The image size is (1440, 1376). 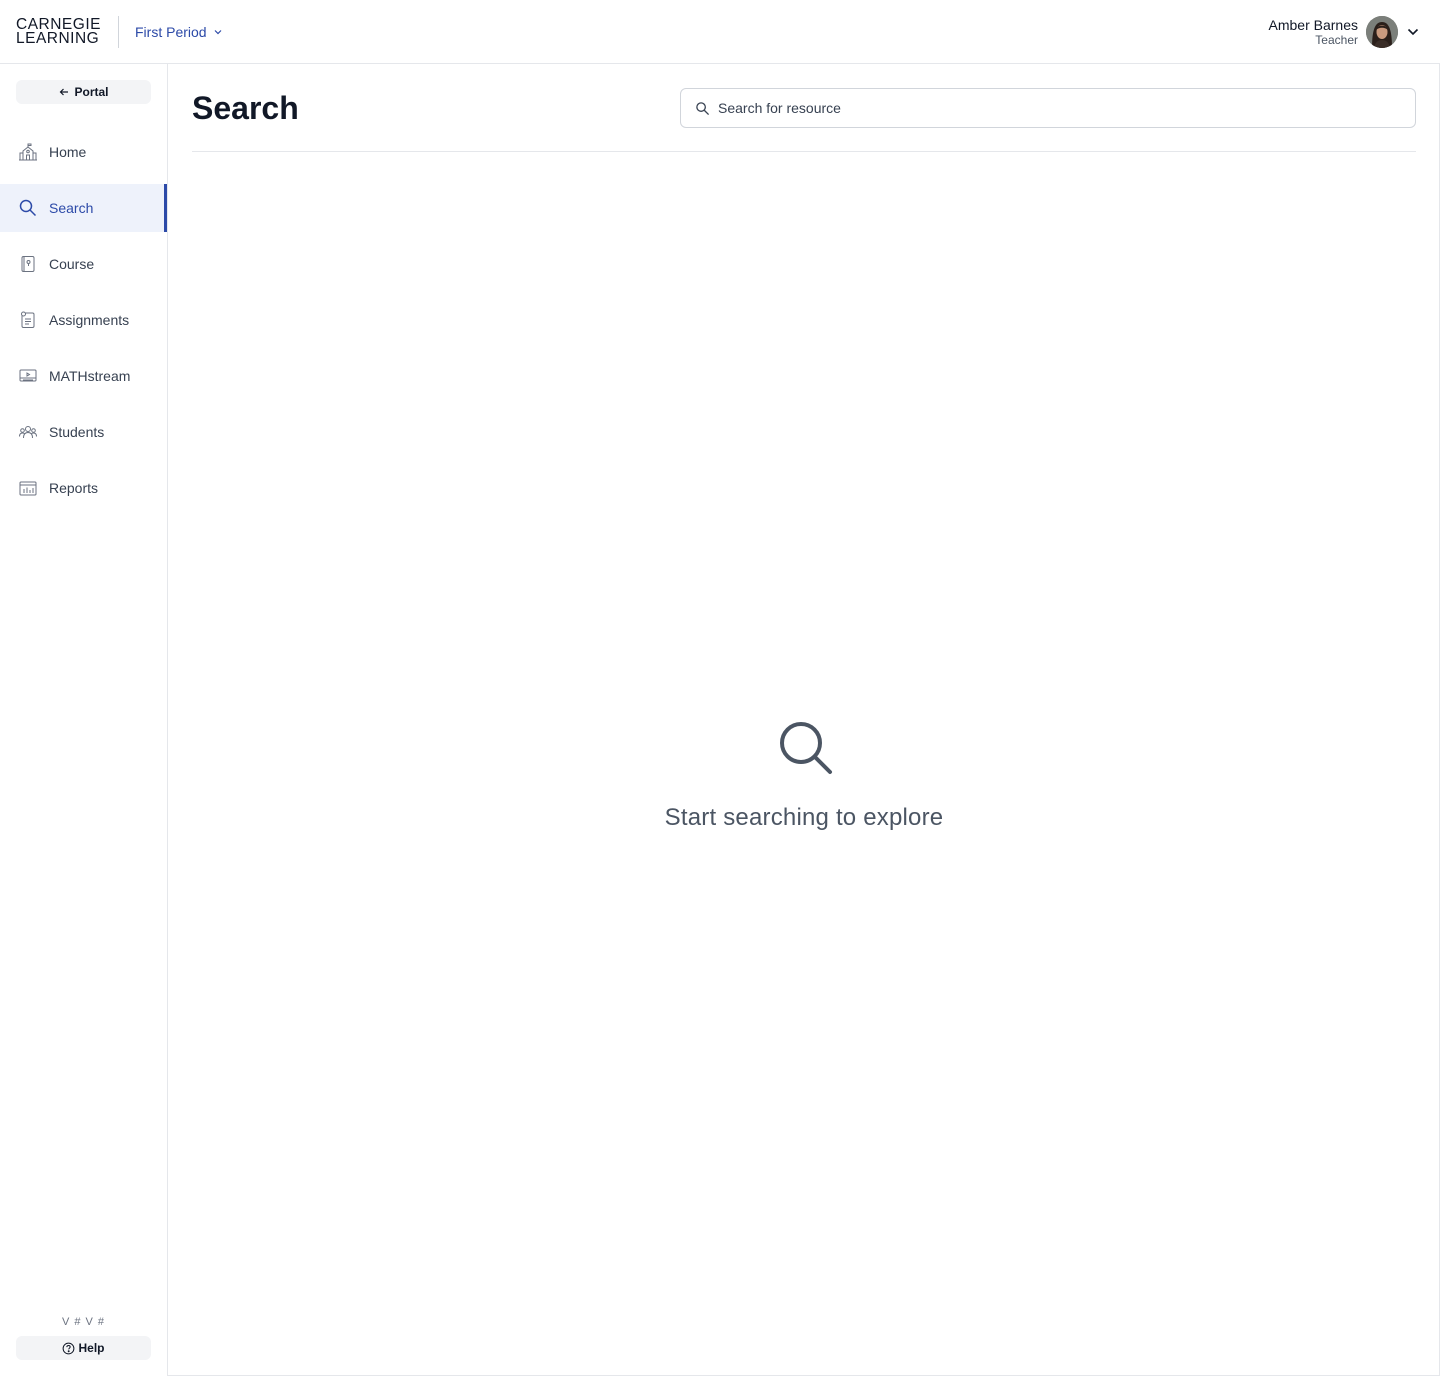 What do you see at coordinates (806, 748) in the screenshot?
I see `search-large-icon` at bounding box center [806, 748].